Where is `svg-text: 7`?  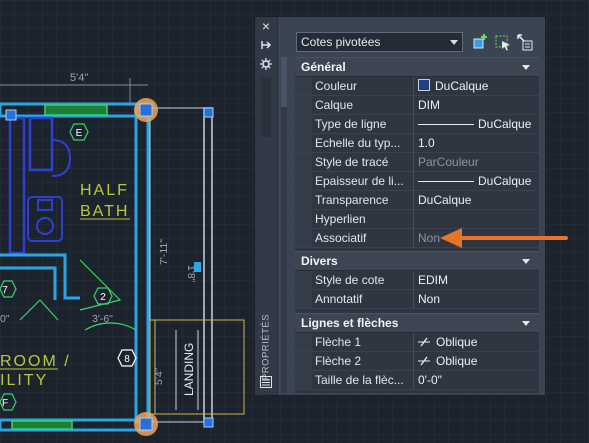 svg-text: 7 is located at coordinates (5, 290).